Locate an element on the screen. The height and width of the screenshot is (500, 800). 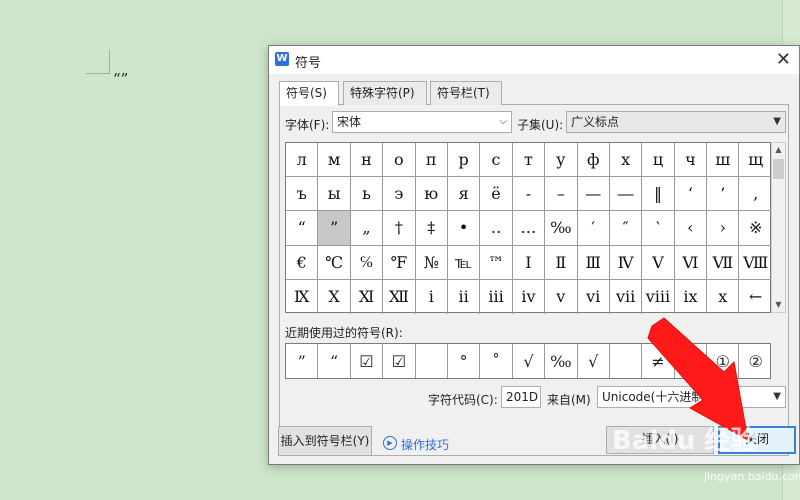
recent-symbol-cell: ” is located at coordinates (302, 361).